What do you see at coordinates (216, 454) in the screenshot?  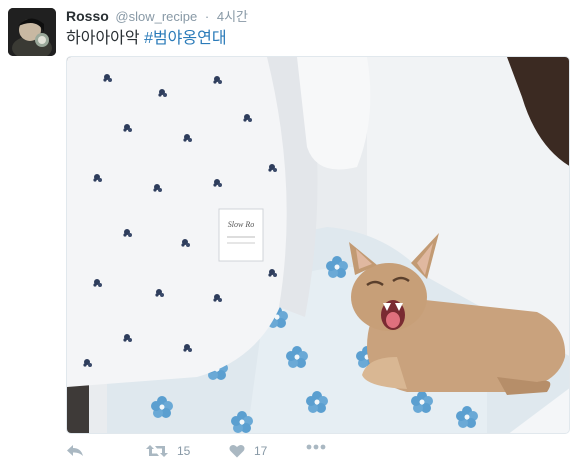 I see `tweet-actions: 15 17` at bounding box center [216, 454].